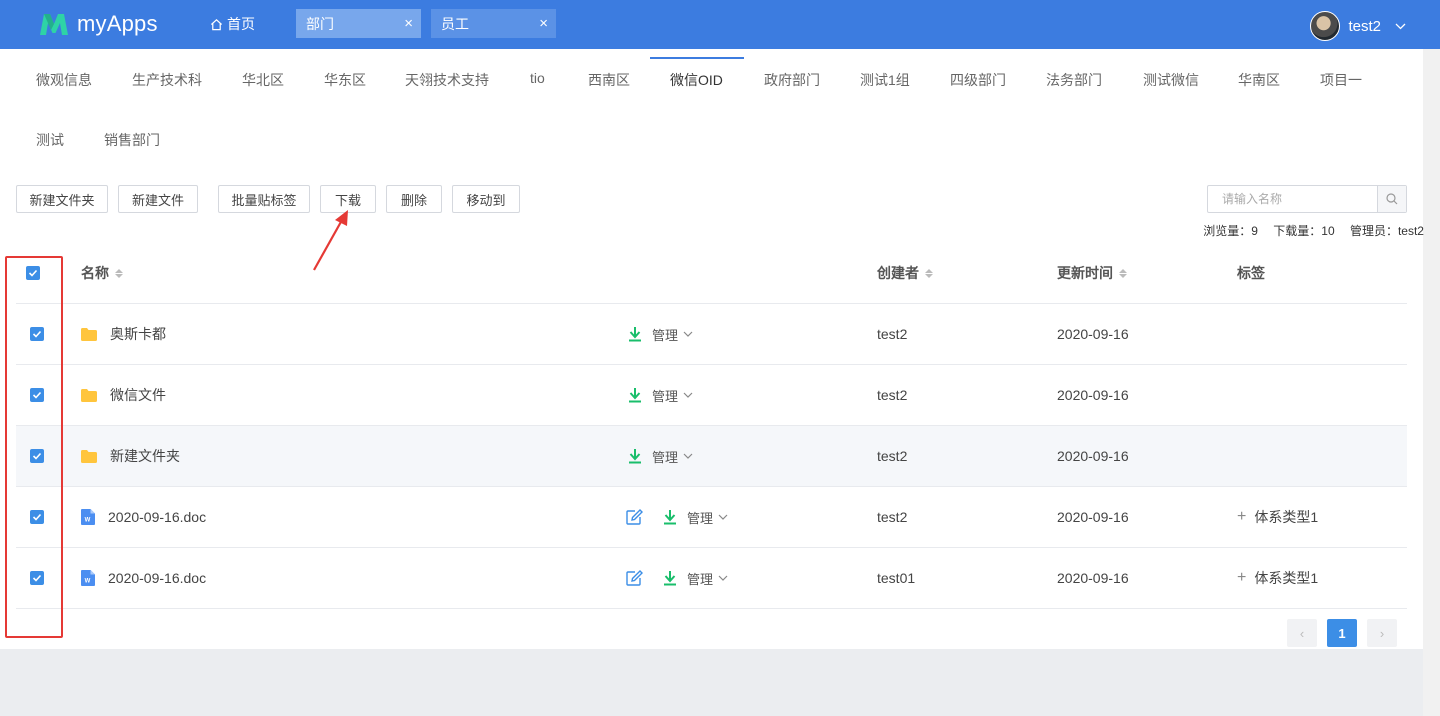 This screenshot has height=716, width=1440. What do you see at coordinates (158, 199) in the screenshot?
I see `new-file-button: 新建文件` at bounding box center [158, 199].